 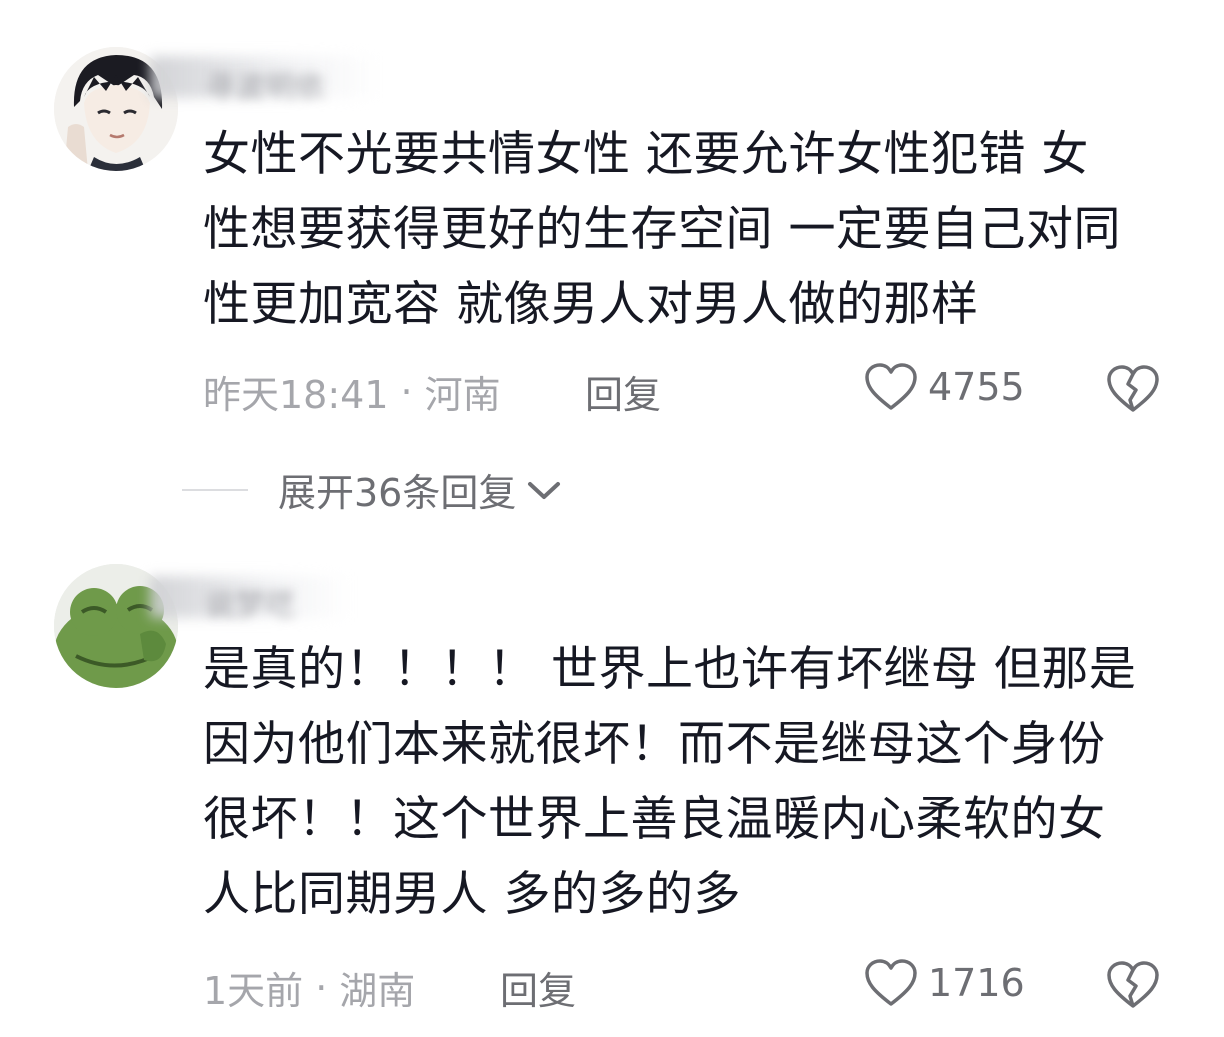 I want to click on username: 寻波明依, so click(x=265, y=84).